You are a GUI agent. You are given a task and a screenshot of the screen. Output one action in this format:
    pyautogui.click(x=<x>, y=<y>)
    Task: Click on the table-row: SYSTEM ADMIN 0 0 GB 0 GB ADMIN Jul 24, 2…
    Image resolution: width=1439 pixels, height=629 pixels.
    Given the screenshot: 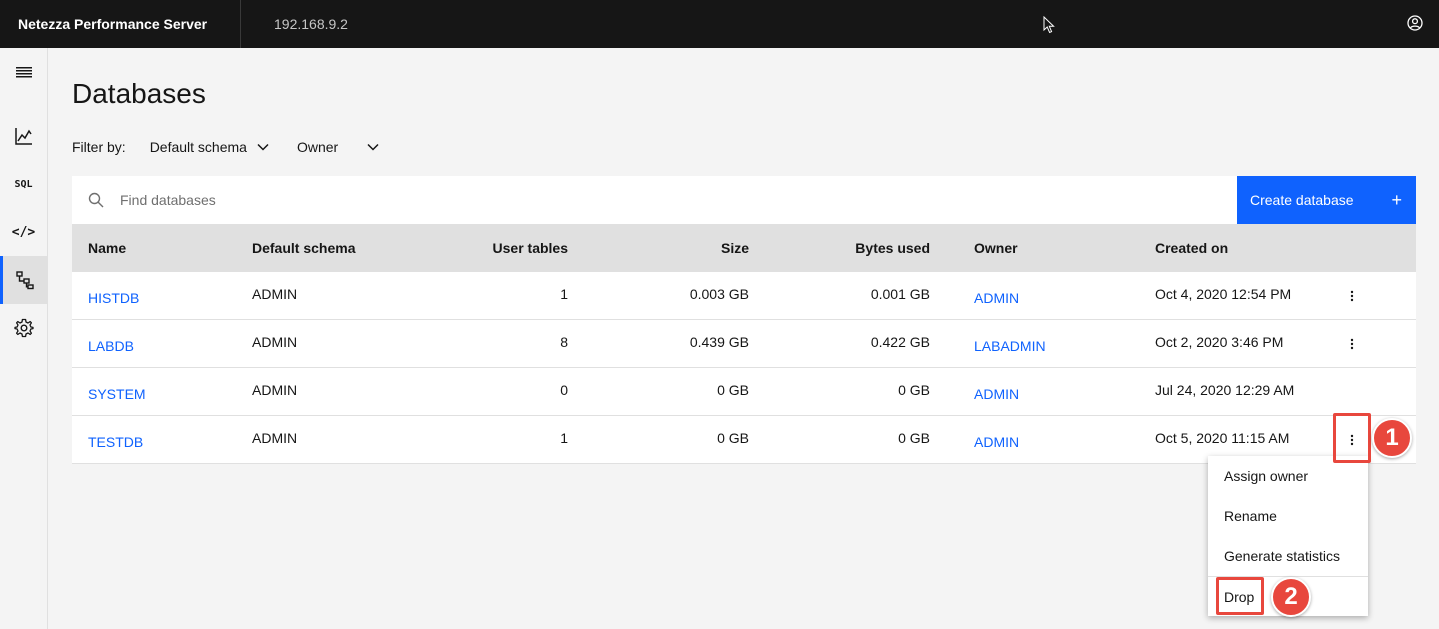 What is the action you would take?
    pyautogui.click(x=744, y=392)
    